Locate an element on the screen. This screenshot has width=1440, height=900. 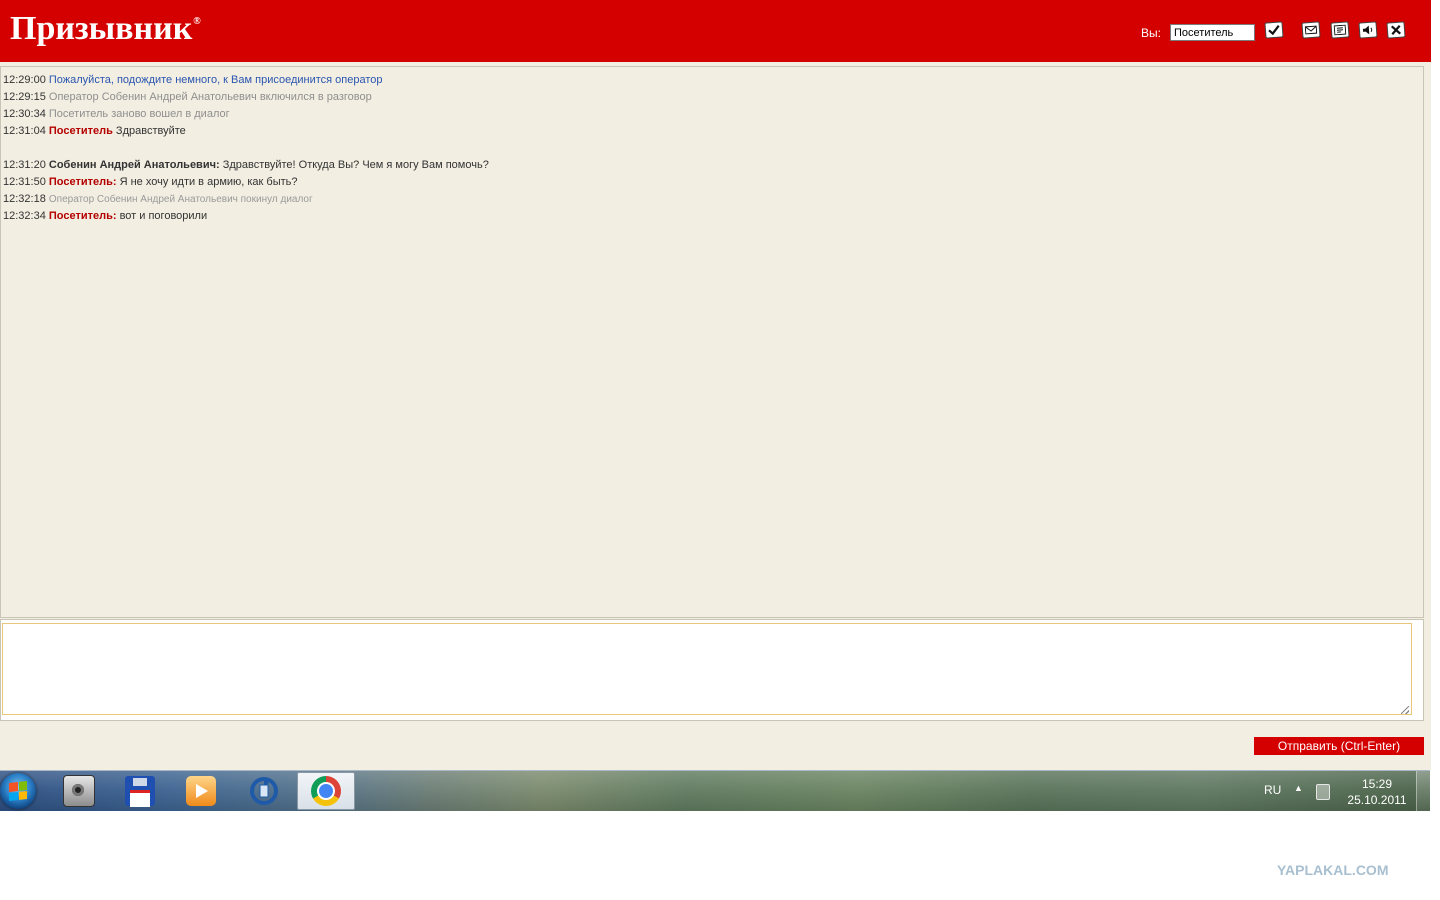
media-app-icon is located at coordinates (201, 791).